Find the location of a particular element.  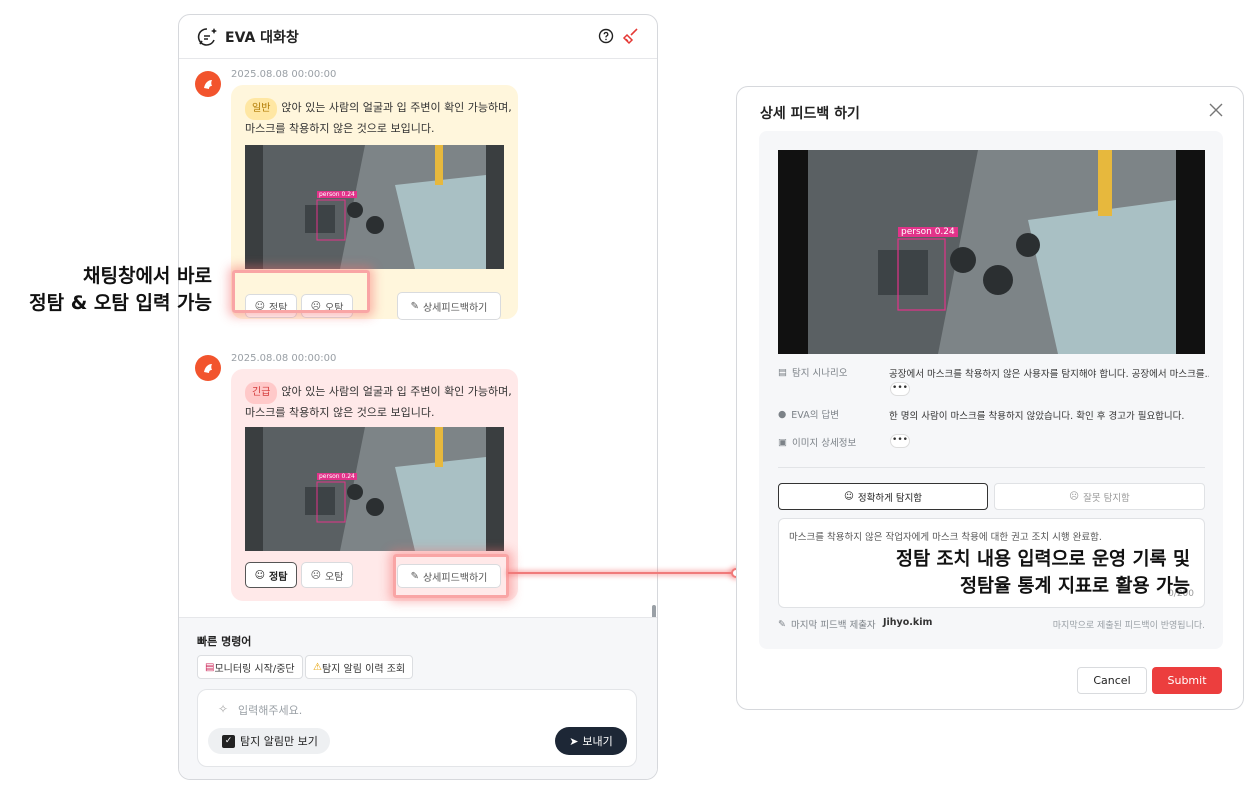

right-callout-line1: 정탐 조치 내용 입력으로 운영 기록 및 is located at coordinates (1043, 559).